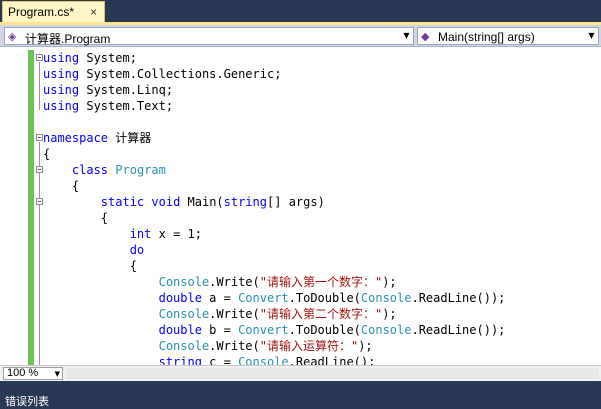  Describe the element at coordinates (39, 137) in the screenshot. I see `collapse-namespace-icon` at that location.